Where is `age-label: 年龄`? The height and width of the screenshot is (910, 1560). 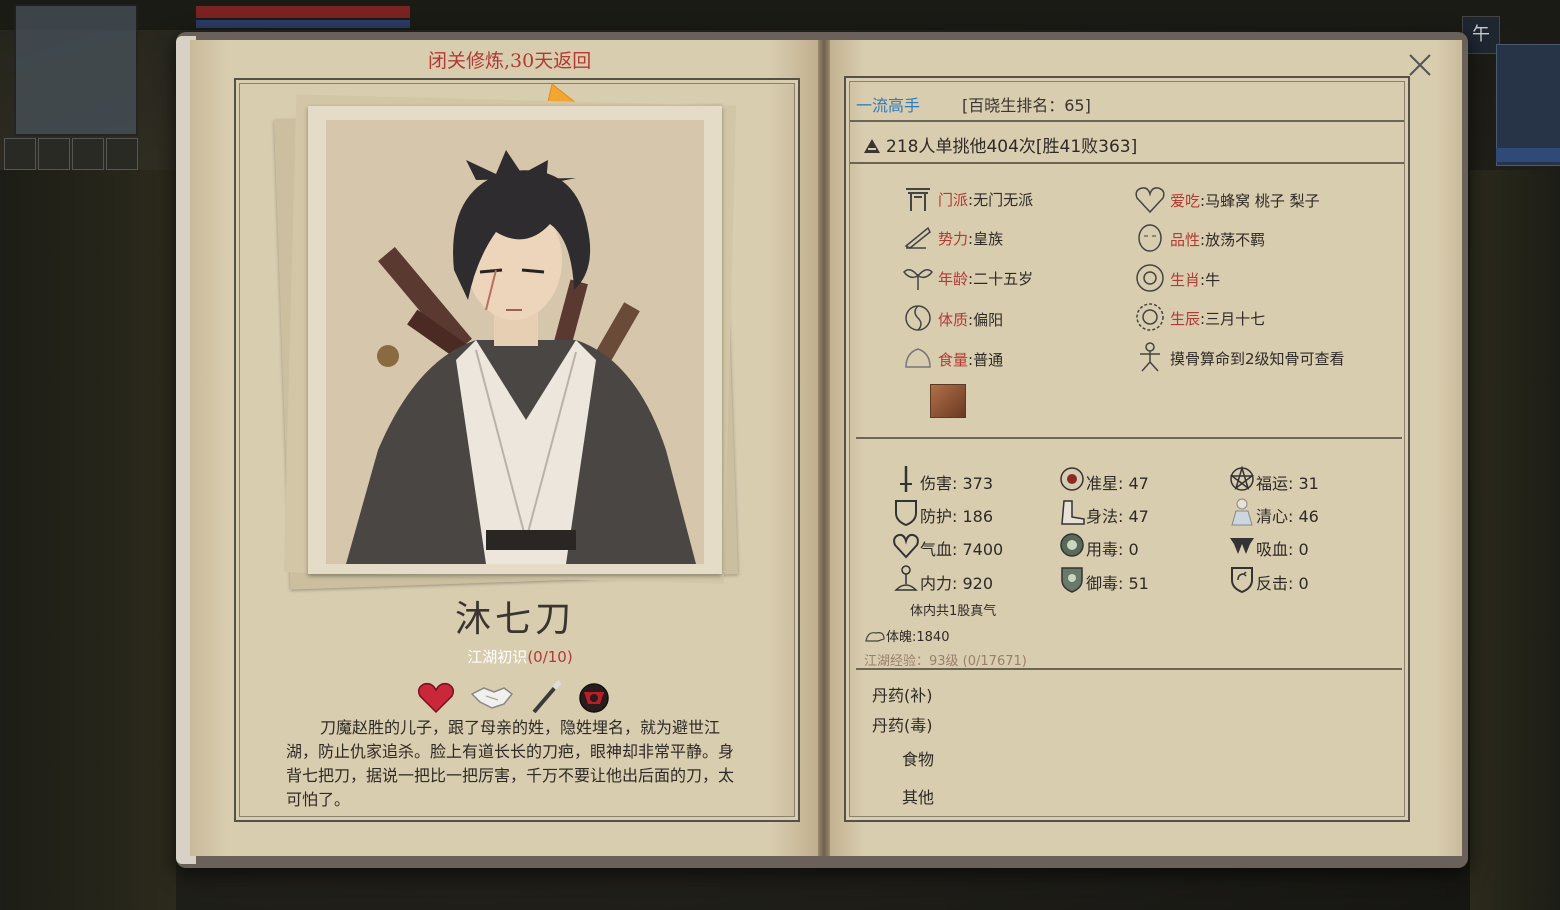
age-label: 年龄 is located at coordinates (953, 279).